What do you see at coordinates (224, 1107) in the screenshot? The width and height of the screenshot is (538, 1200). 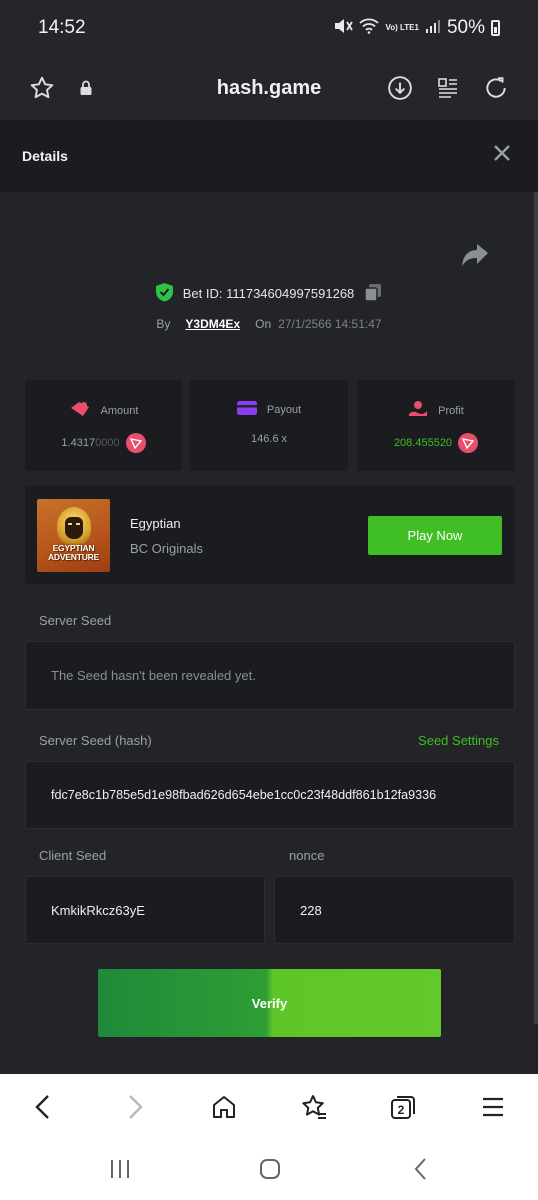 I see `home-icon` at bounding box center [224, 1107].